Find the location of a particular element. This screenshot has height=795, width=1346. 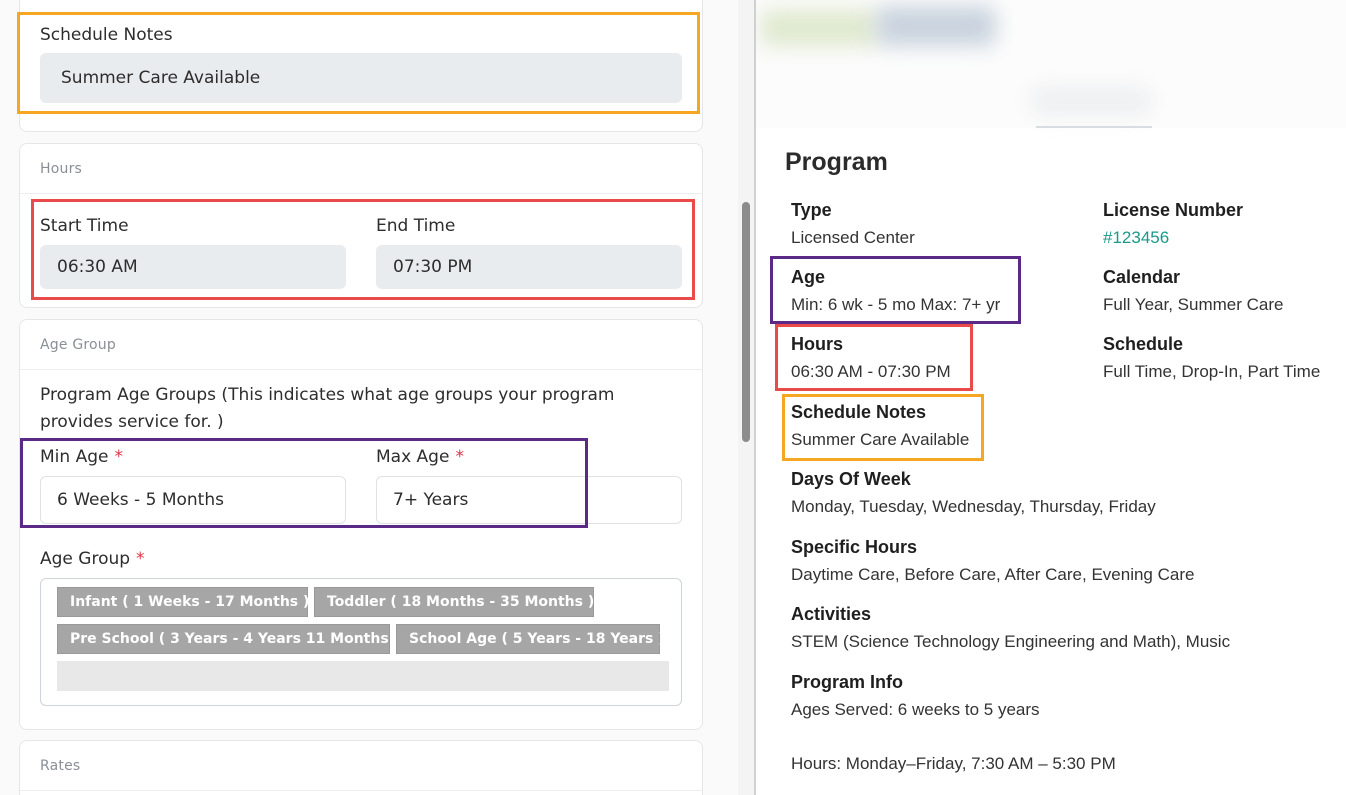

specific-hours-label: Specific Hours is located at coordinates (854, 547).